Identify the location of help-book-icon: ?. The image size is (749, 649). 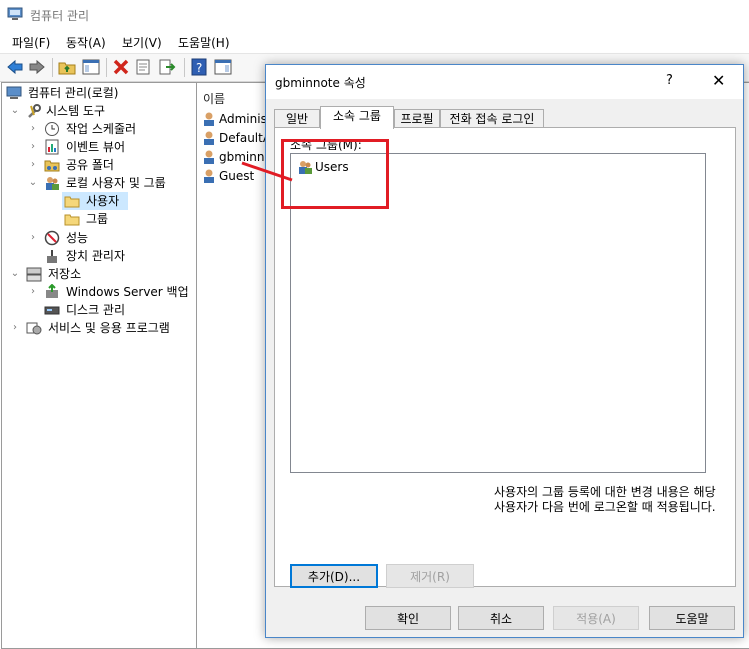
(199, 67).